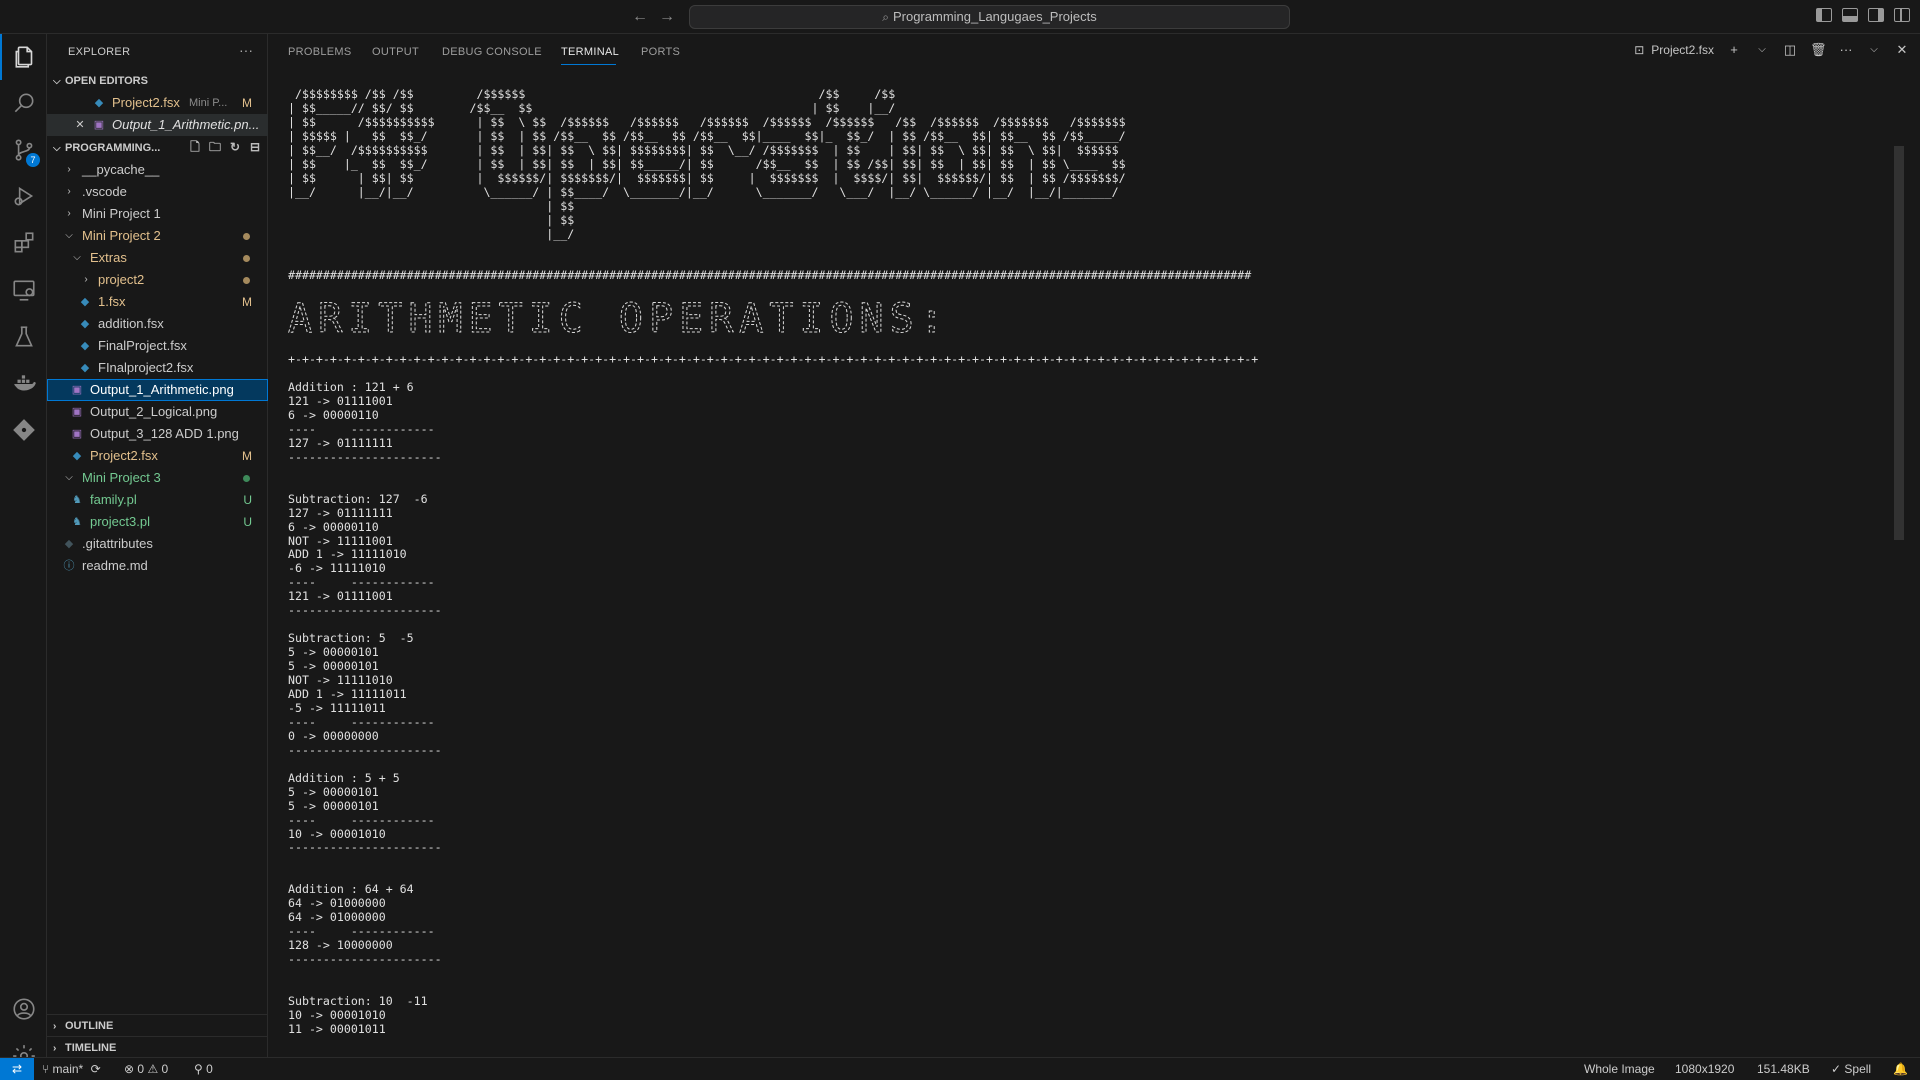 The image size is (1920, 1080). I want to click on source-control-badge: 7, so click(33, 160).